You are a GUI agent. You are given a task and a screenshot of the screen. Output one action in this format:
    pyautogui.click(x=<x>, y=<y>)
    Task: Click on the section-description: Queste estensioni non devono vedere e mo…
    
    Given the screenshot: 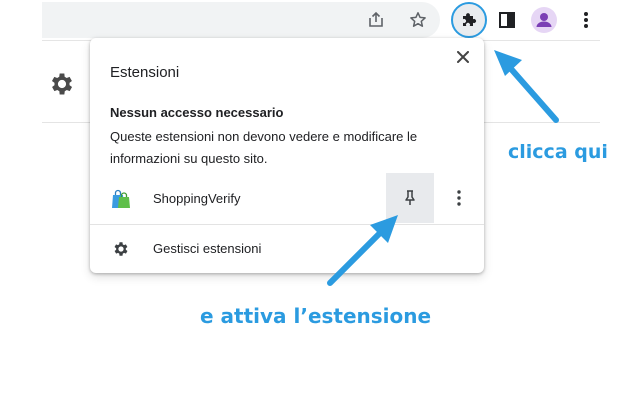 What is the action you would take?
    pyautogui.click(x=264, y=147)
    